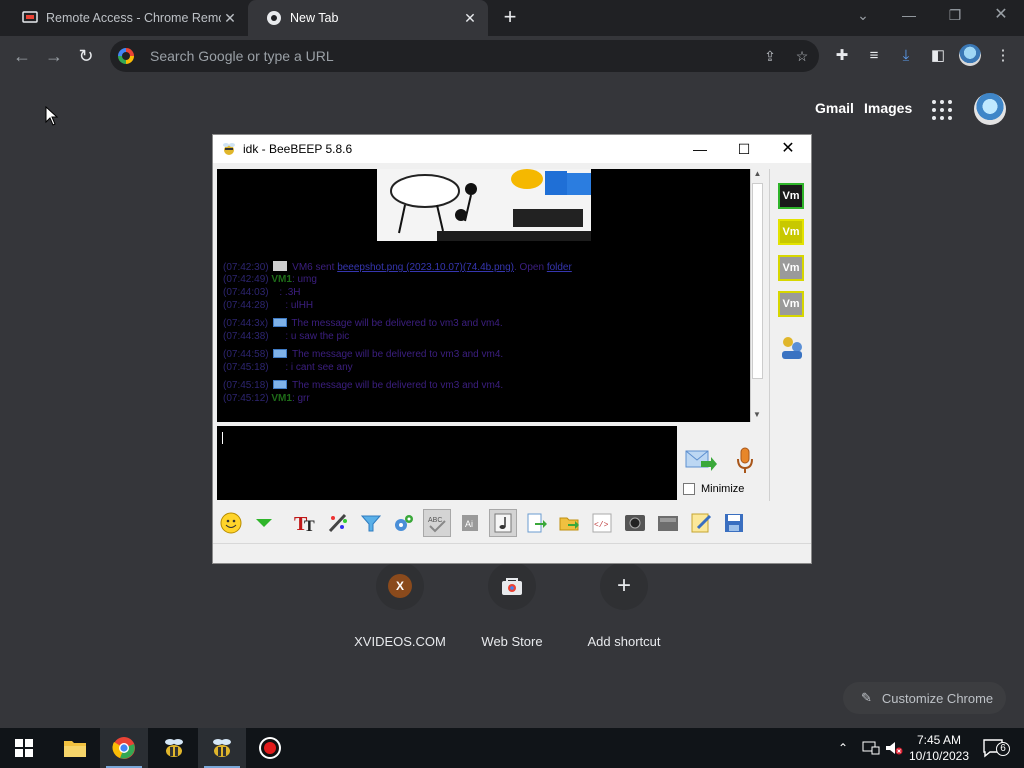 The image size is (1024, 768). What do you see at coordinates (701, 460) in the screenshot?
I see `send-message-icon` at bounding box center [701, 460].